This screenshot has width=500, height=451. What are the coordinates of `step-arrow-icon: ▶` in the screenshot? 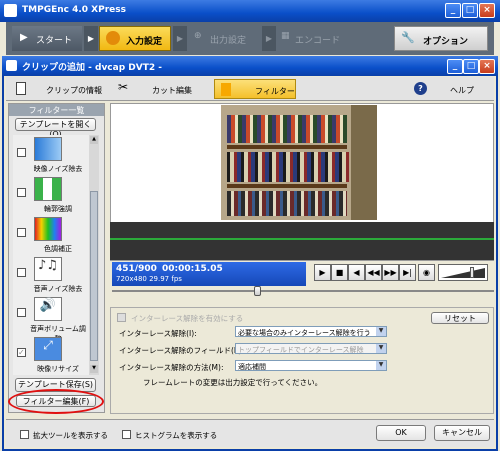 It's located at (91, 38).